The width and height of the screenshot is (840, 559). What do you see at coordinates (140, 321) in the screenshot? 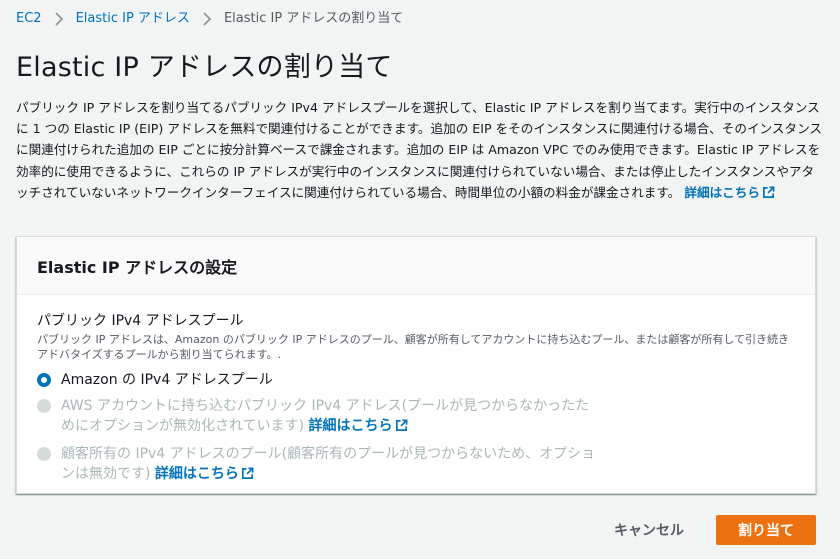
I see `ipv4-pool-label: パブリック IPv4 アドレスプール` at bounding box center [140, 321].